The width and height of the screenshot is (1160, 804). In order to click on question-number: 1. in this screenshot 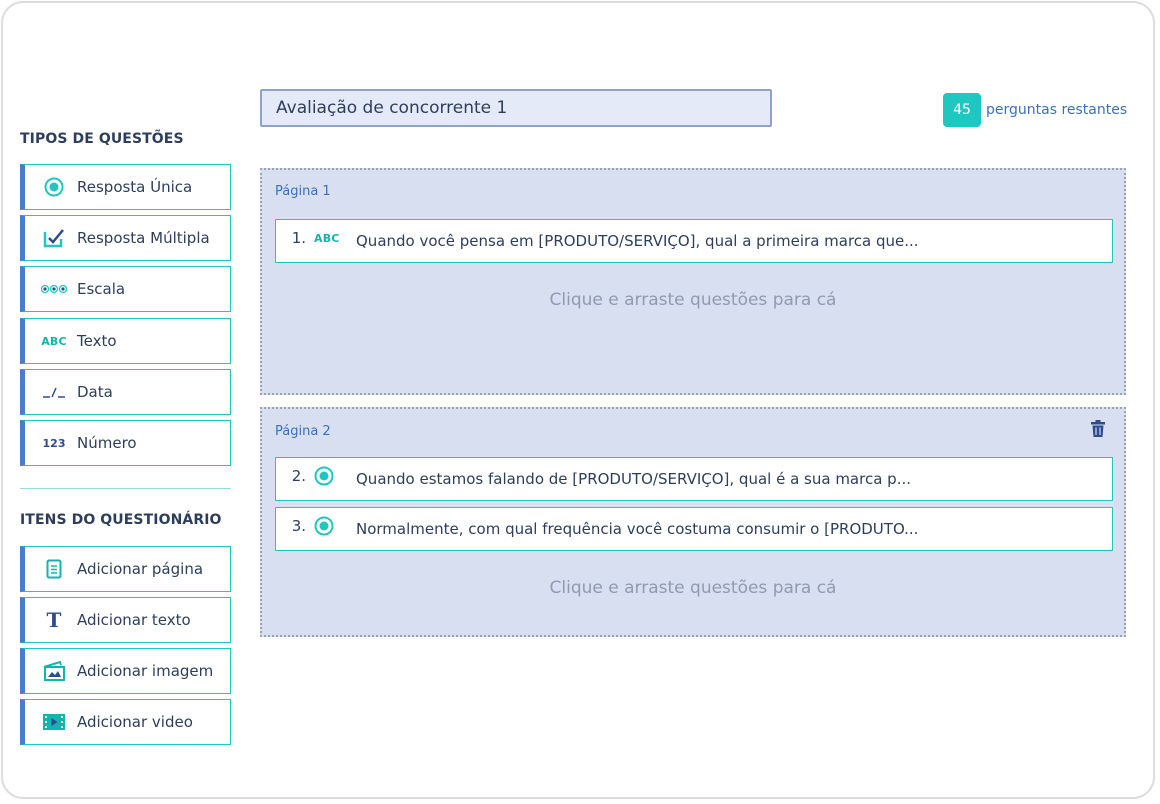, I will do `click(298, 238)`.